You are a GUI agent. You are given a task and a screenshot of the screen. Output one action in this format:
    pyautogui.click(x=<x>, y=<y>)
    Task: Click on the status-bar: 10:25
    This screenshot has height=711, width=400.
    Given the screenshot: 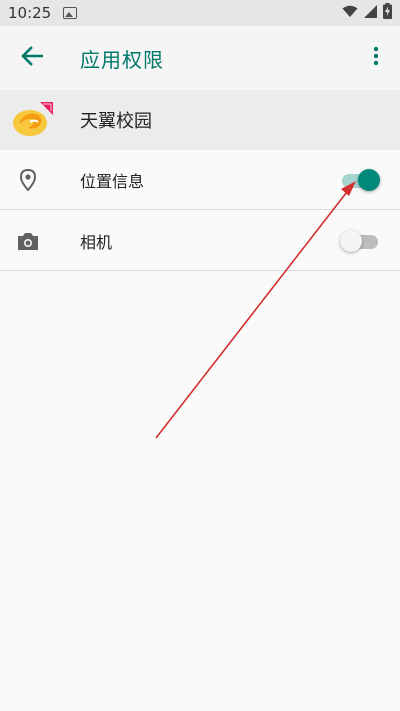 What is the action you would take?
    pyautogui.click(x=200, y=13)
    